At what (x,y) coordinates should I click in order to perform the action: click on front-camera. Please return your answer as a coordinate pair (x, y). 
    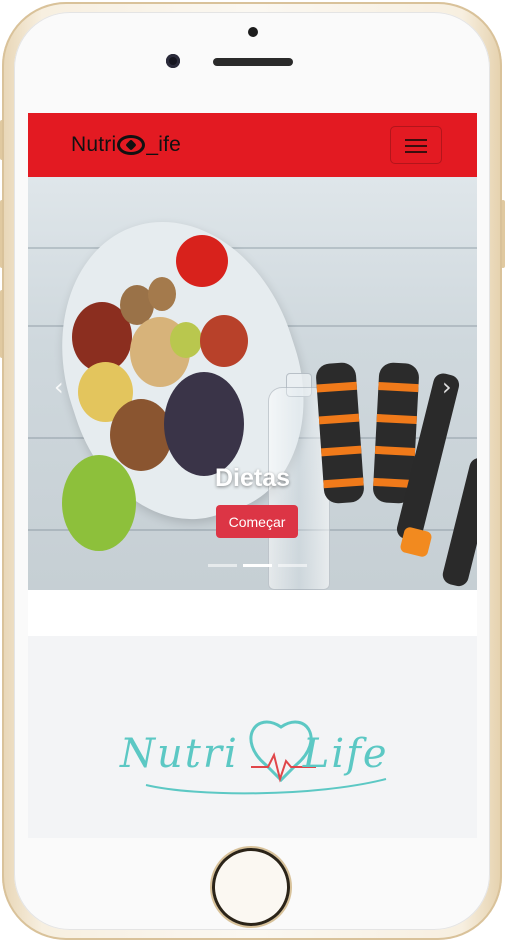
    Looking at the image, I should click on (173, 61).